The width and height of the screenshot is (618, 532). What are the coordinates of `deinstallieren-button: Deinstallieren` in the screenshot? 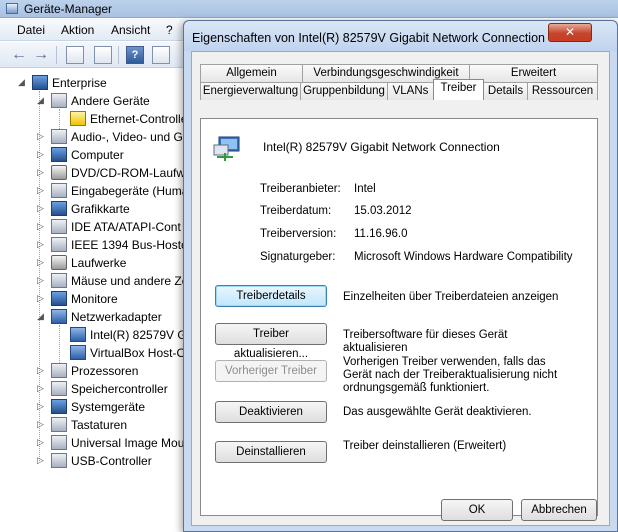 It's located at (271, 452).